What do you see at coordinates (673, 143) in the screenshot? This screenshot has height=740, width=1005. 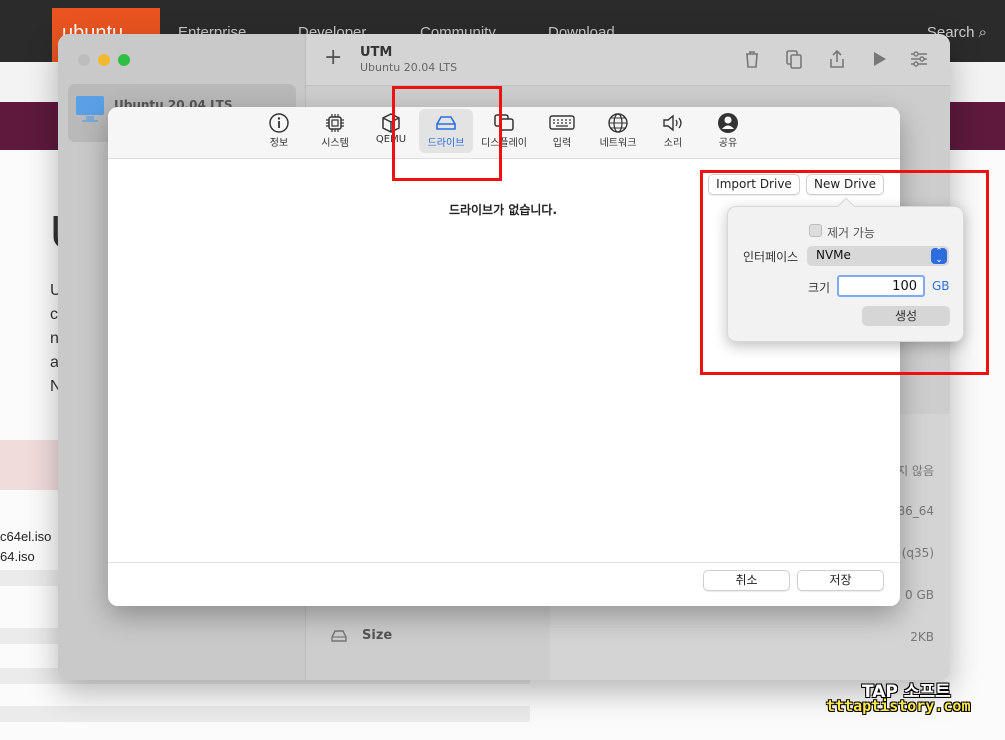 I see `tab-label: 소리` at bounding box center [673, 143].